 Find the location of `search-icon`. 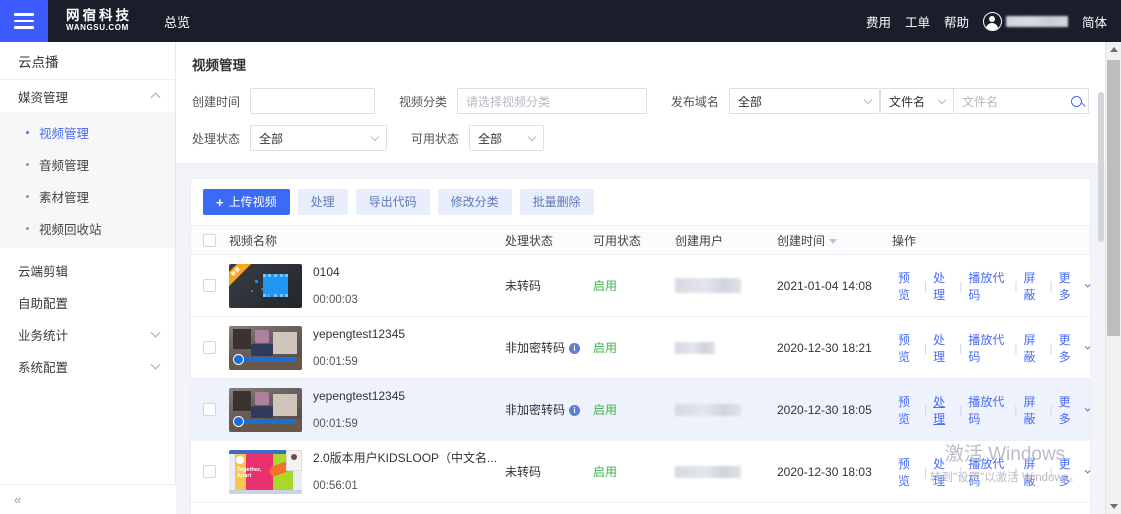

search-icon is located at coordinates (1076, 101).